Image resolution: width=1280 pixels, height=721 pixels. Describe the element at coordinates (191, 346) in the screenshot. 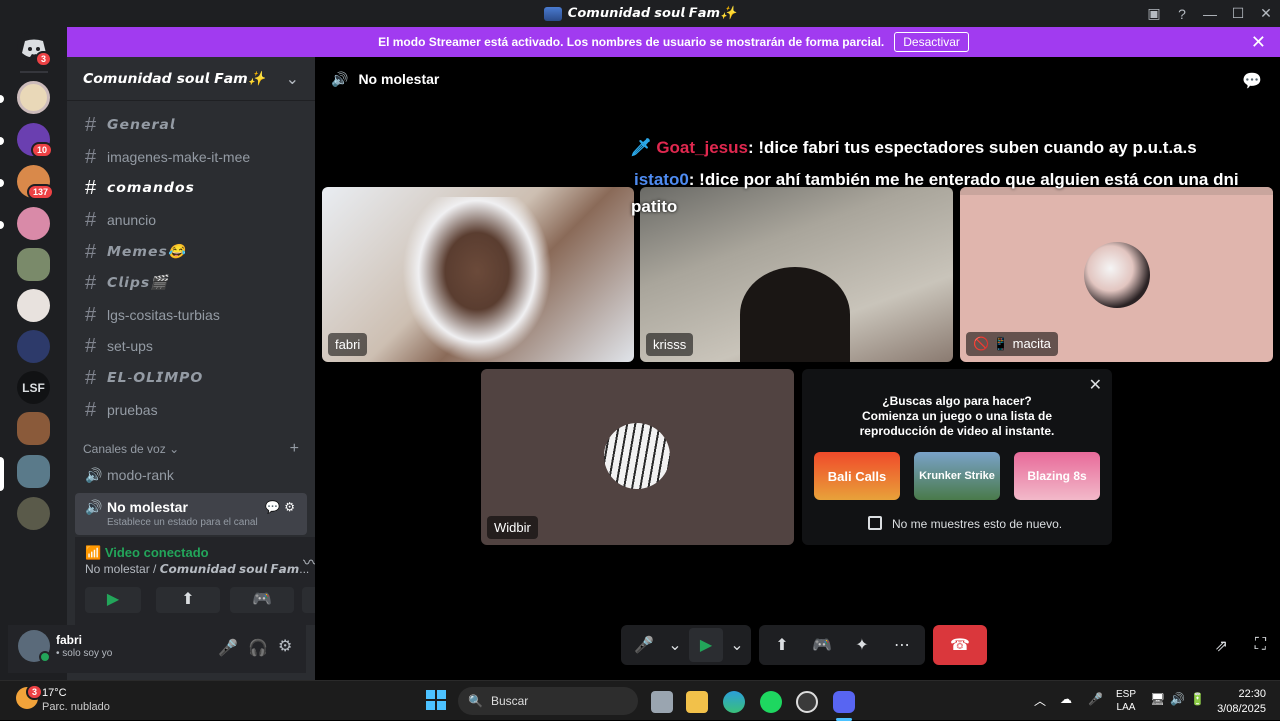

I see `channel-setups: # set-ups` at that location.